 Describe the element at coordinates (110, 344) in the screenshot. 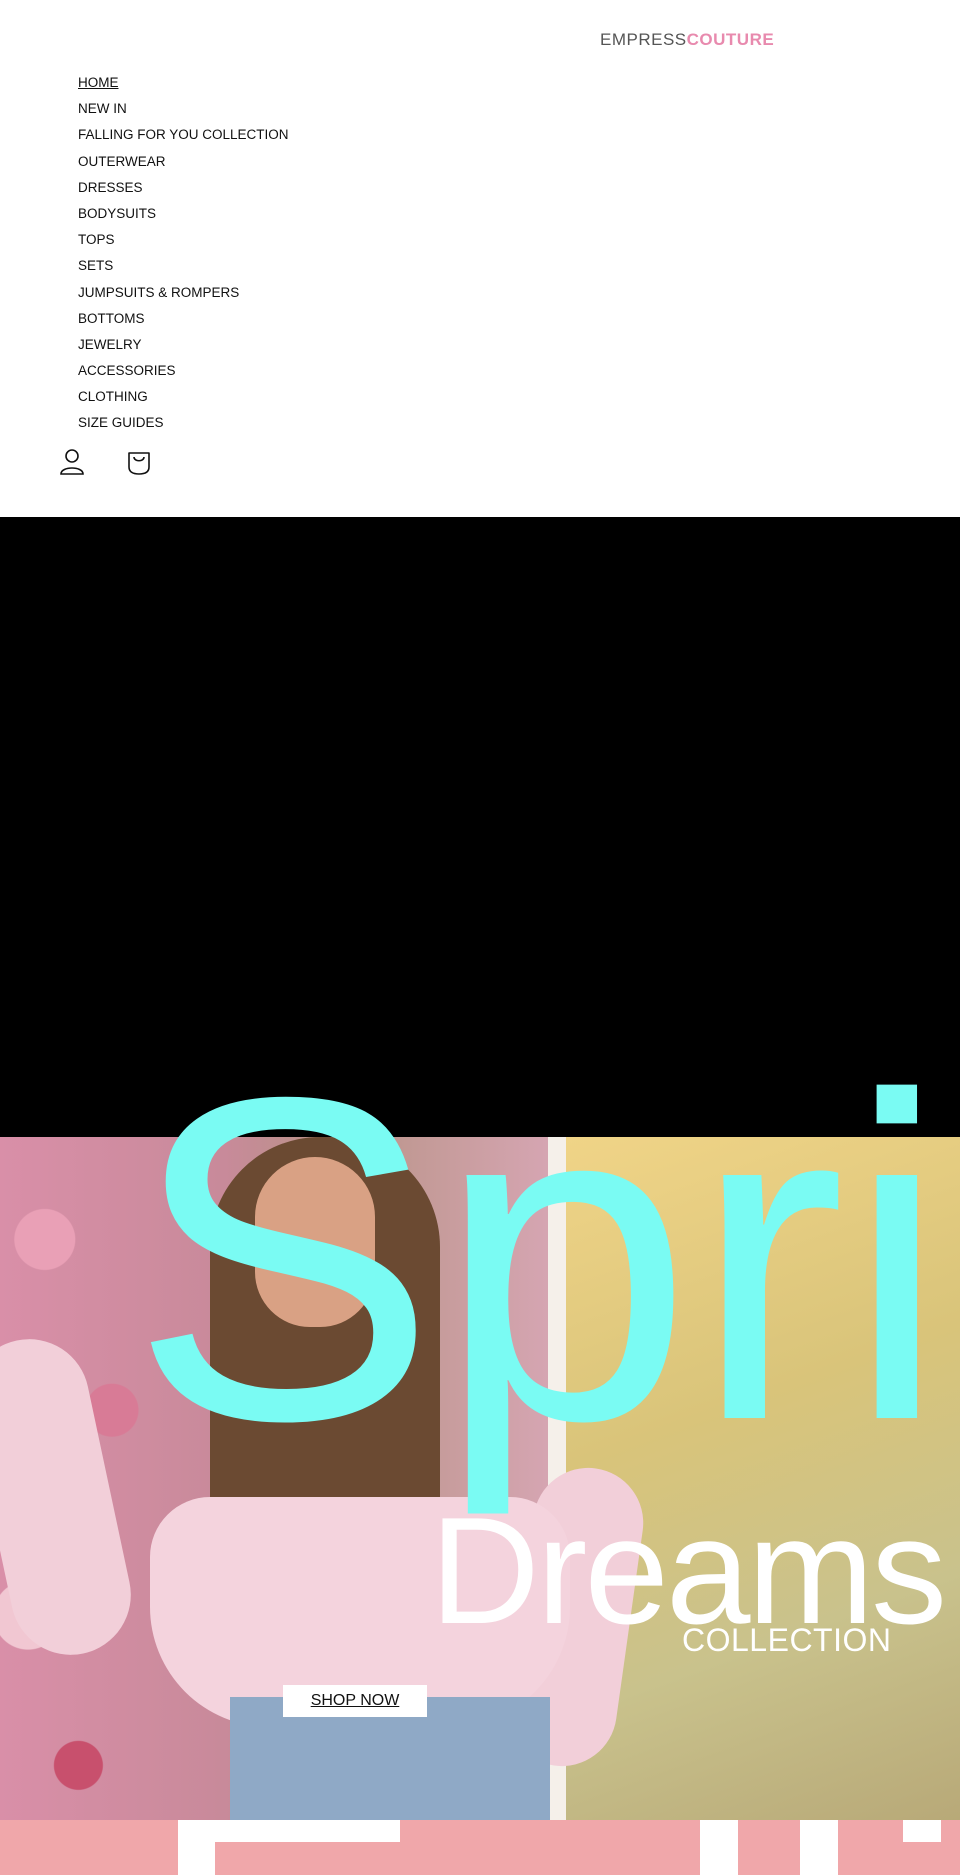

I see `nav-item-label: JEWELRY` at that location.